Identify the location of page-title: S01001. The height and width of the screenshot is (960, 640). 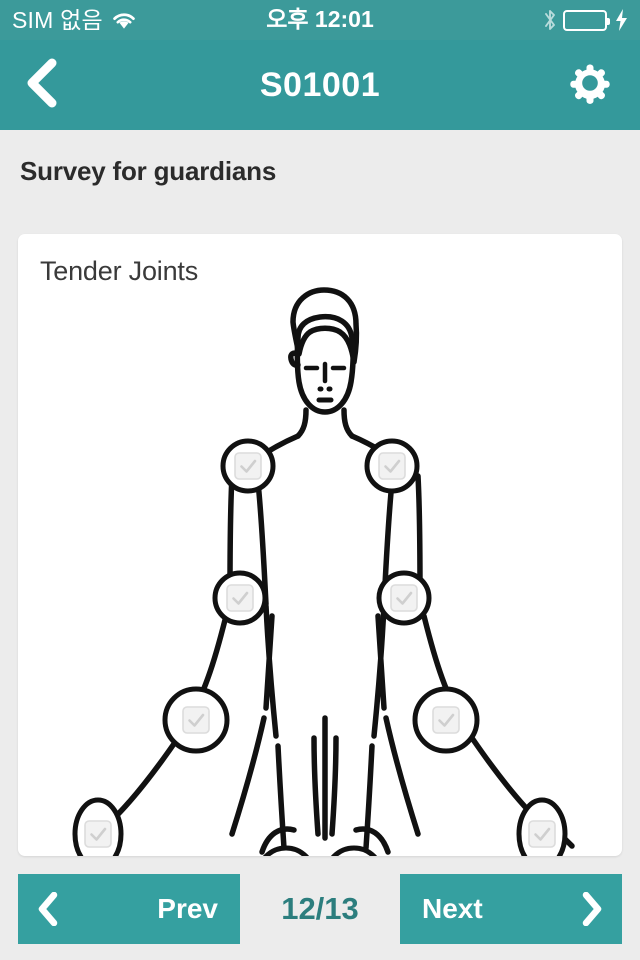
(320, 84).